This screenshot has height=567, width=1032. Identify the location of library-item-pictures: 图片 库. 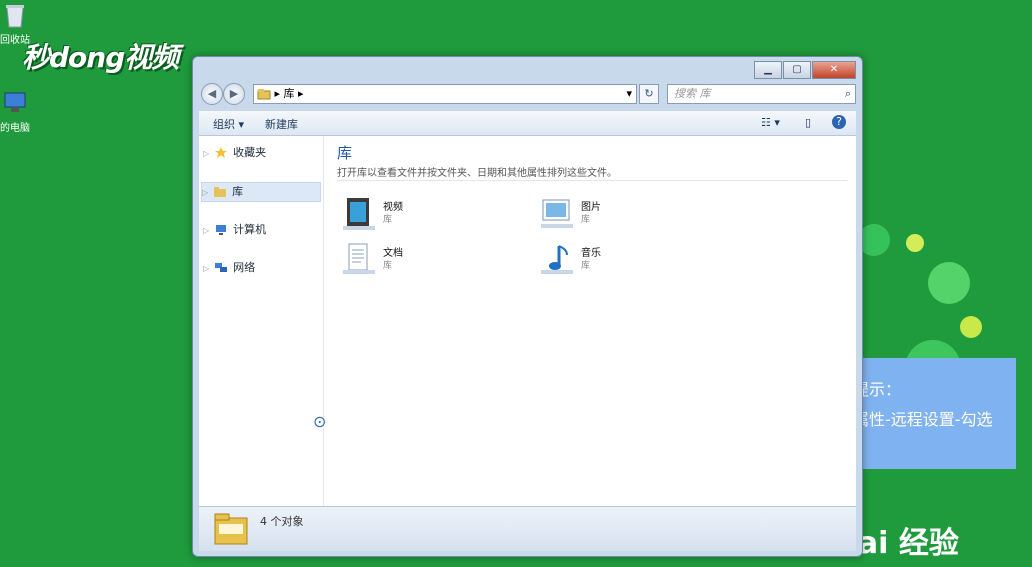
(634, 216).